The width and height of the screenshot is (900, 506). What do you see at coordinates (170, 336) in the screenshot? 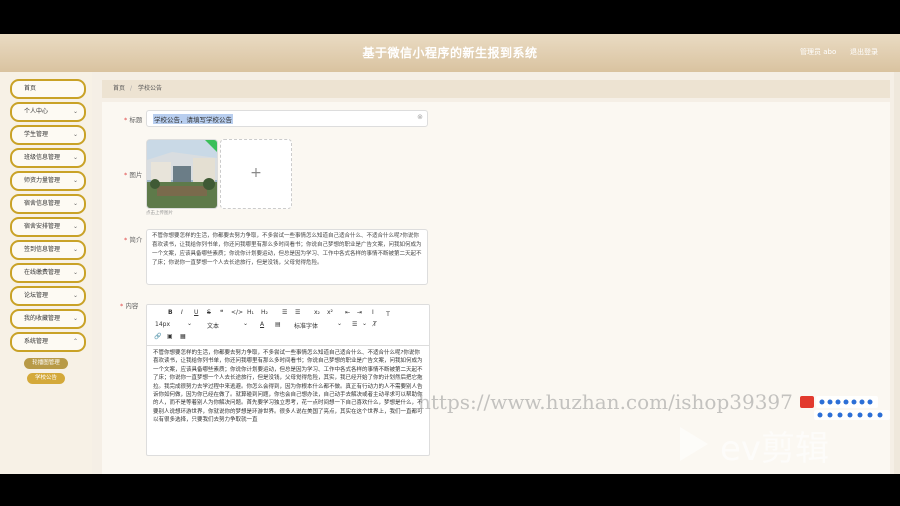
I see `image-icon: ▣` at bounding box center [170, 336].